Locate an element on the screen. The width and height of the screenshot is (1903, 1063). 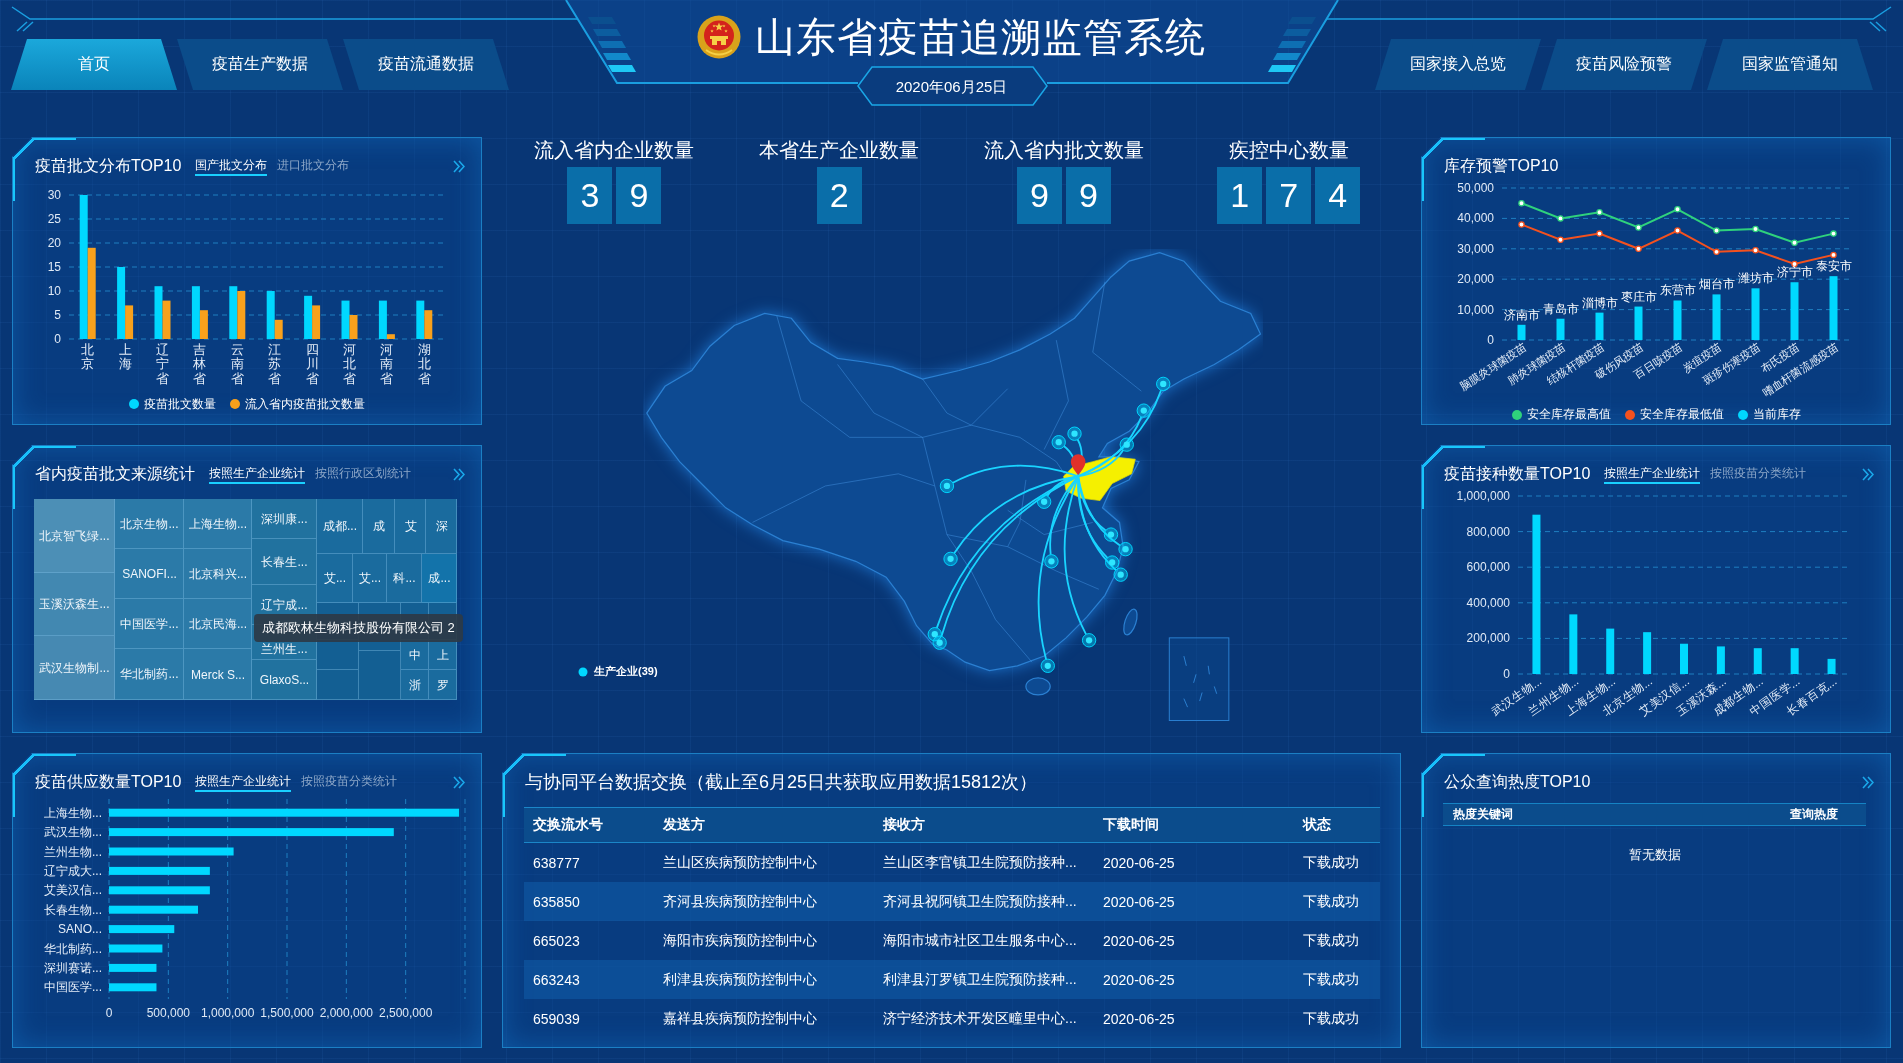
treemap-tile: 艾 is located at coordinates (410, 526).